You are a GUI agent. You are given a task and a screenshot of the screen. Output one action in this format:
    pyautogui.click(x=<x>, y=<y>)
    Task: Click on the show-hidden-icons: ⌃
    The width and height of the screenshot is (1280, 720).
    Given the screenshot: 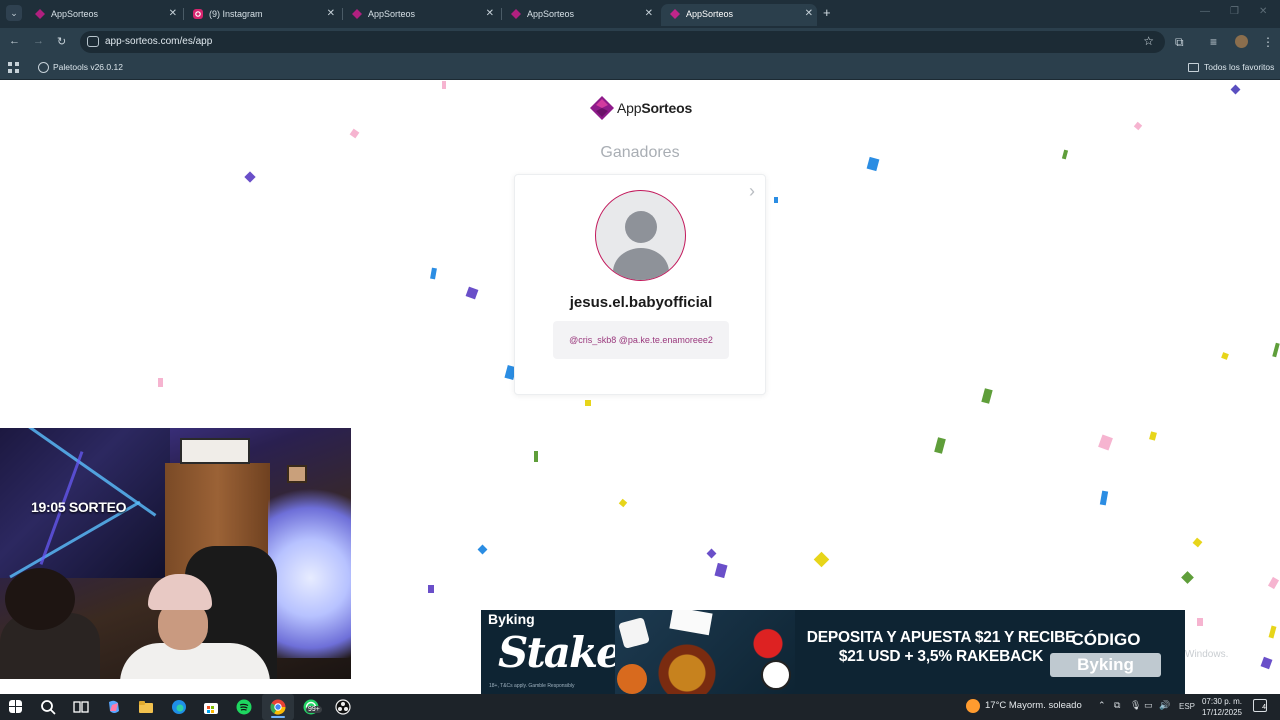 What is the action you would take?
    pyautogui.click(x=1102, y=705)
    